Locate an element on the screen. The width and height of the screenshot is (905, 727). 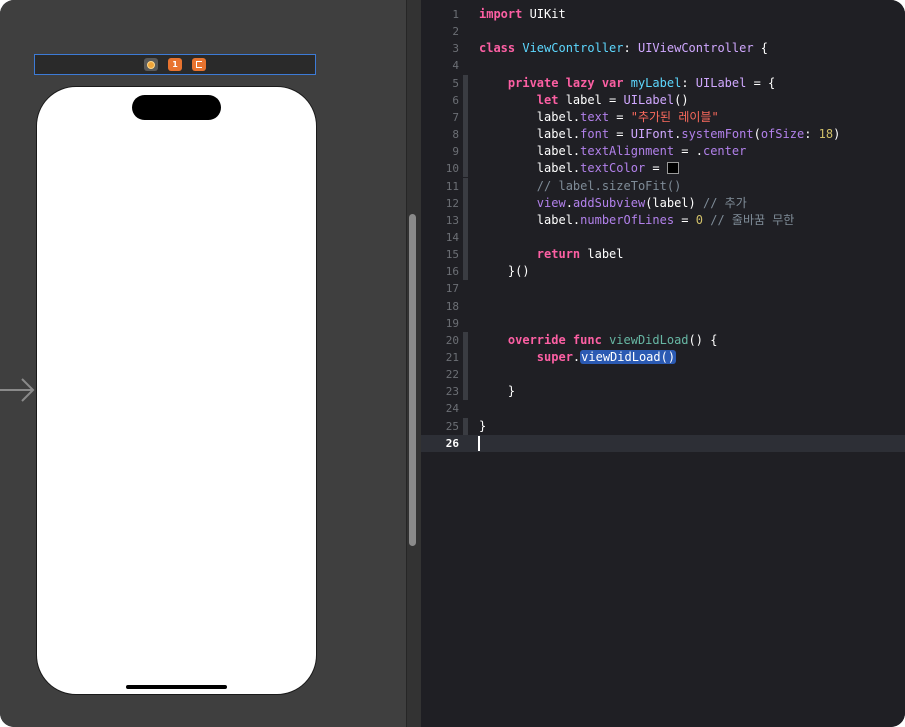
code-token: textColor is located at coordinates (613, 168).